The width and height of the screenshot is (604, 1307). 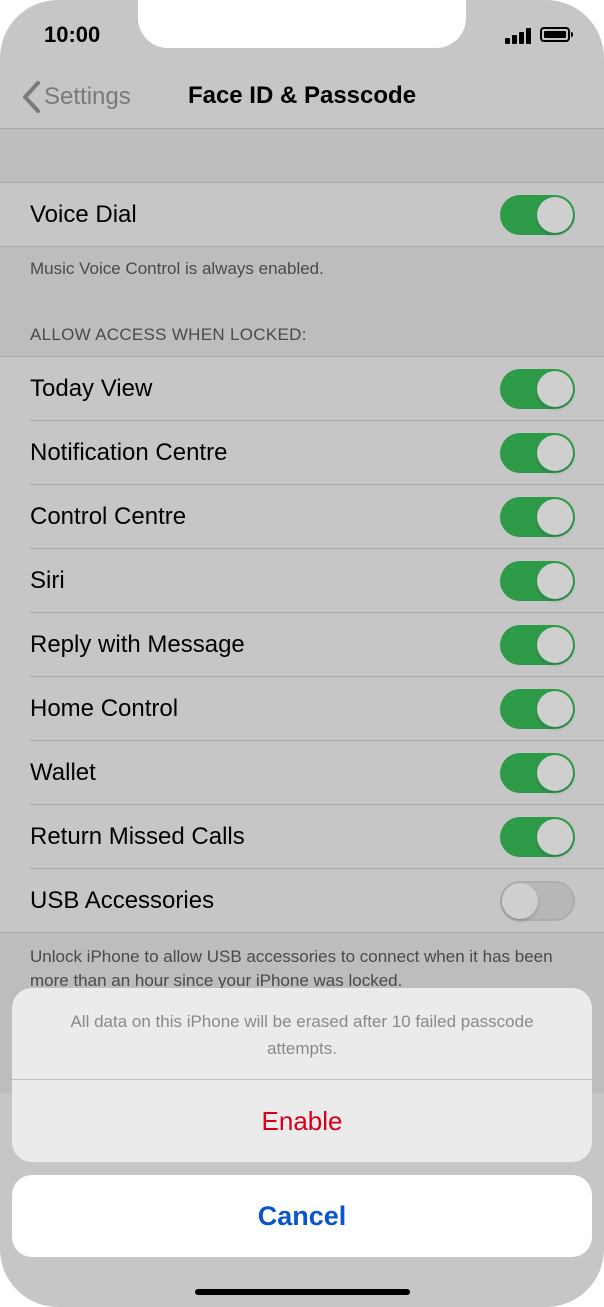 What do you see at coordinates (302, 1121) in the screenshot?
I see `enable-button: Enable` at bounding box center [302, 1121].